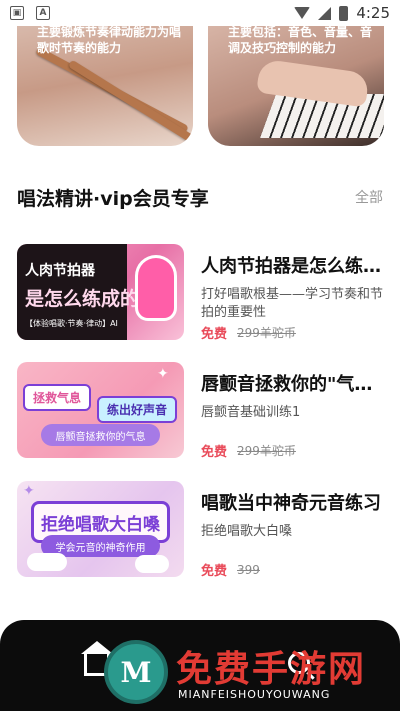 This screenshot has height=711, width=400. What do you see at coordinates (373, 13) in the screenshot?
I see `clock: 4:25` at bounding box center [373, 13].